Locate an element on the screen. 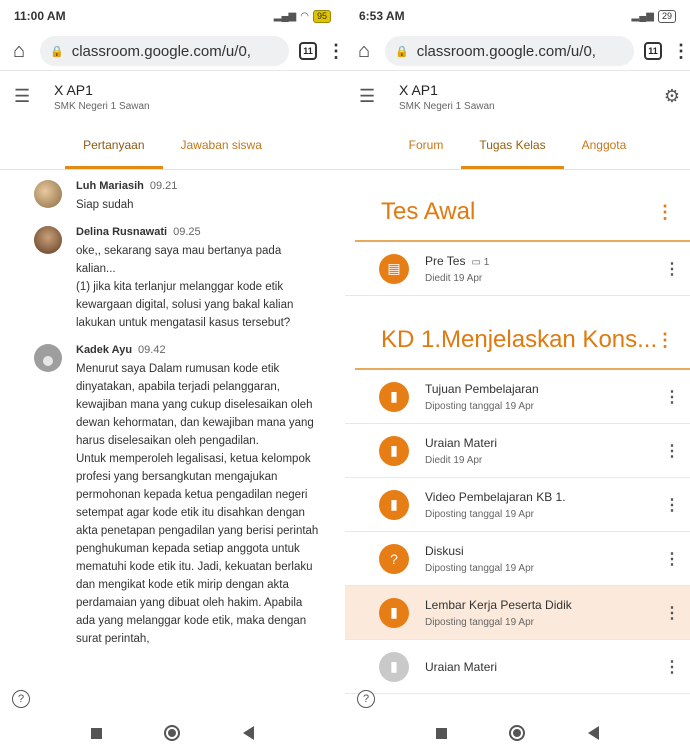 This screenshot has width=690, height=753. assignment-icon: ▤ is located at coordinates (394, 268).